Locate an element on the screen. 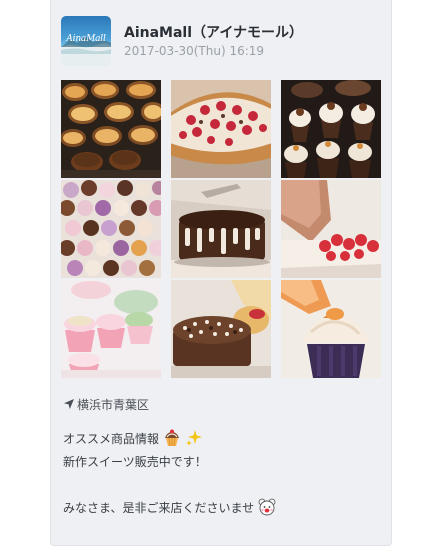 The width and height of the screenshot is (440, 550). post-line-spacer is located at coordinates (222, 485).